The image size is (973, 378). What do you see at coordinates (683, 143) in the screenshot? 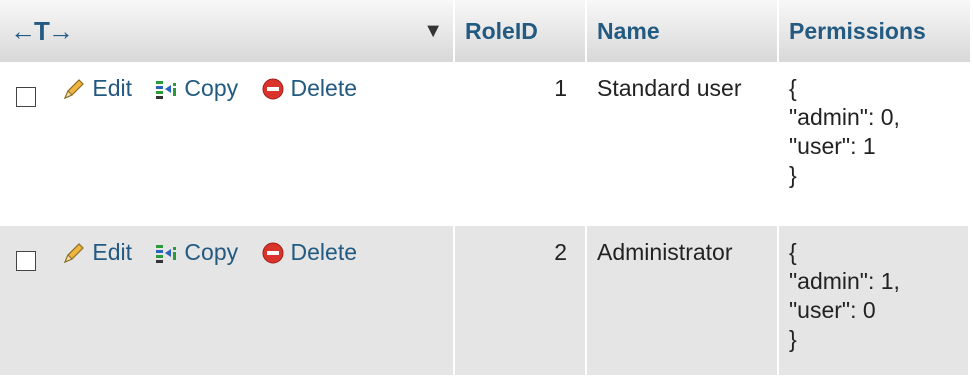
I see `name-cell: Standard user` at bounding box center [683, 143].